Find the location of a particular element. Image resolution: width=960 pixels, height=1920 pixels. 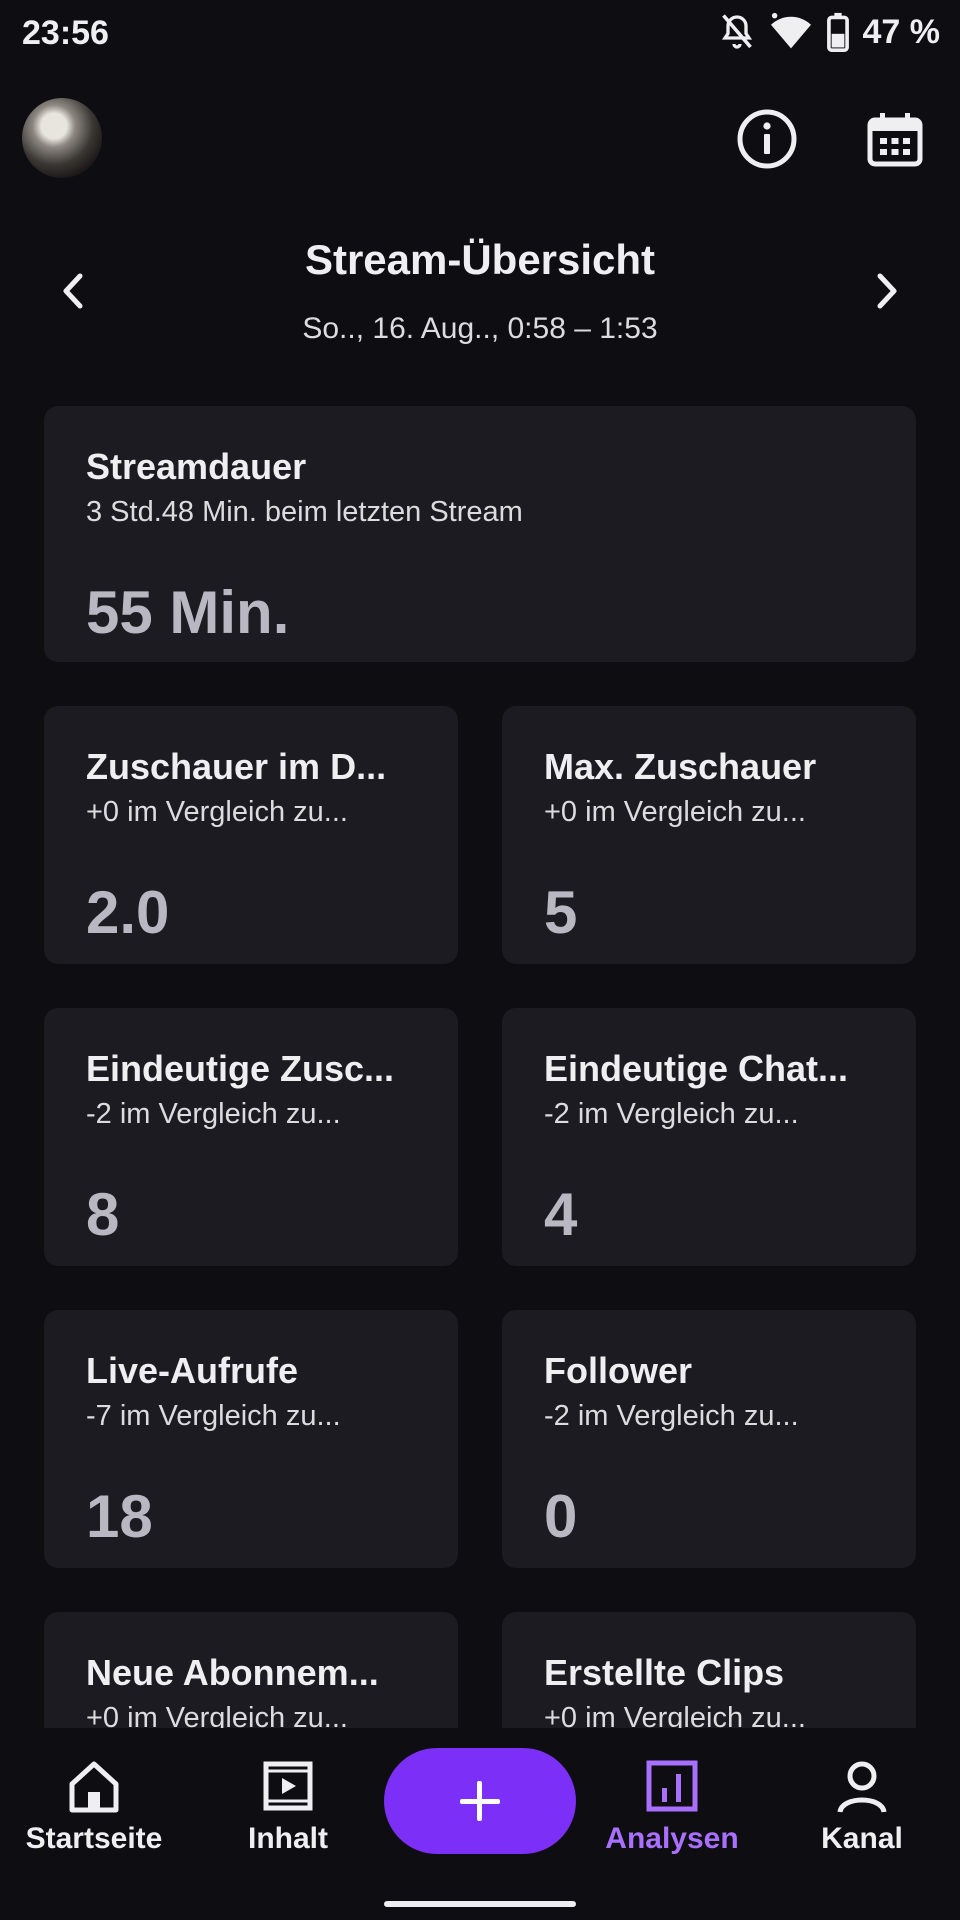

analytics-icon is located at coordinates (672, 1786).